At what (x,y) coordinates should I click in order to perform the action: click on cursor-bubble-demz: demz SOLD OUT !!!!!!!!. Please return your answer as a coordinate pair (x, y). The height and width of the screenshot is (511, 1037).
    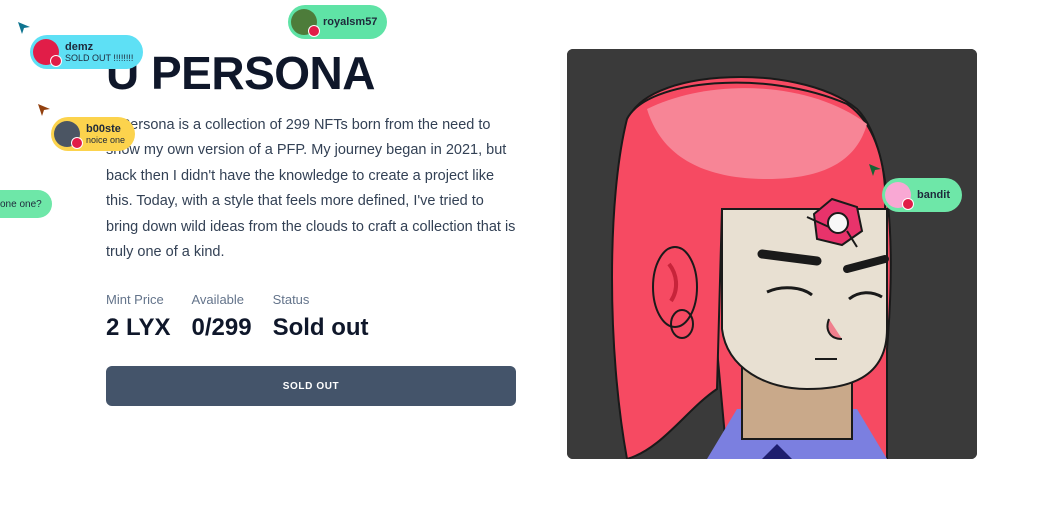
    Looking at the image, I should click on (87, 52).